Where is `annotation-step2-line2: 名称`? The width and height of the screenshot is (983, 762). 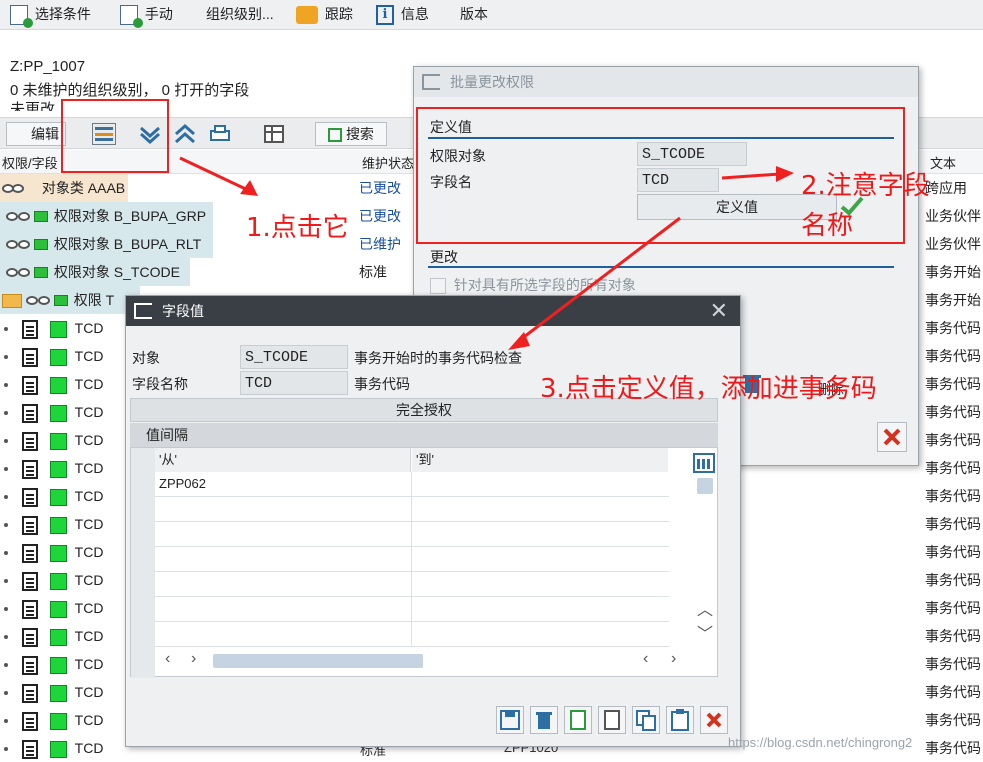
annotation-step2-line2: 名称 is located at coordinates (827, 226).